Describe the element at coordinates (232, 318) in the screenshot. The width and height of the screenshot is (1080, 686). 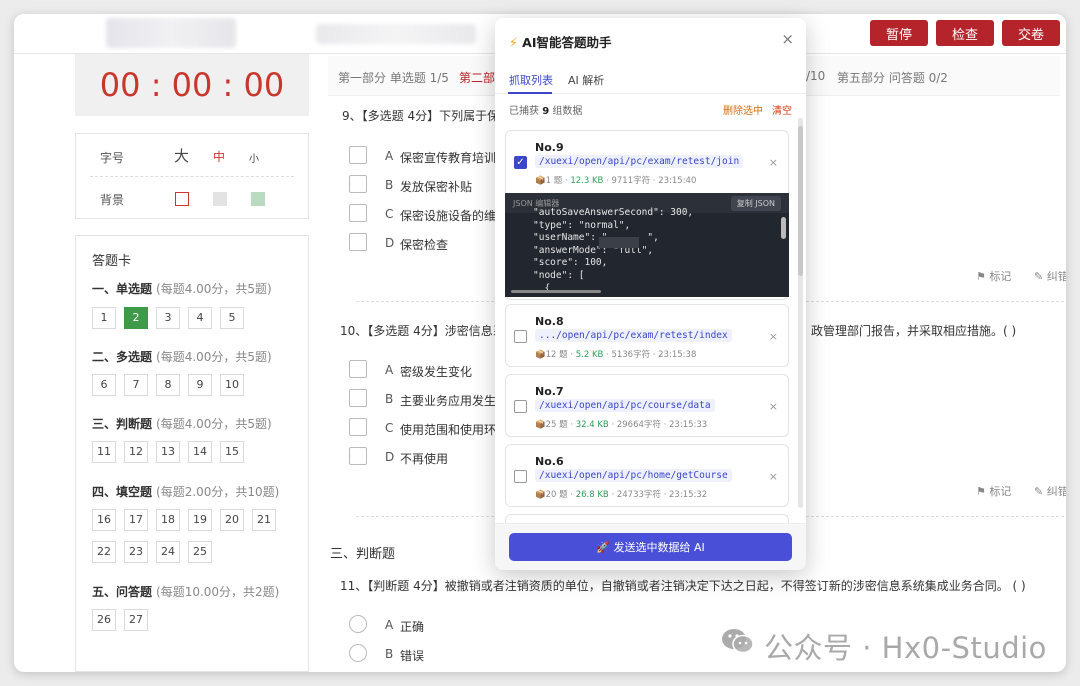
I see `question-number-button: 5` at that location.